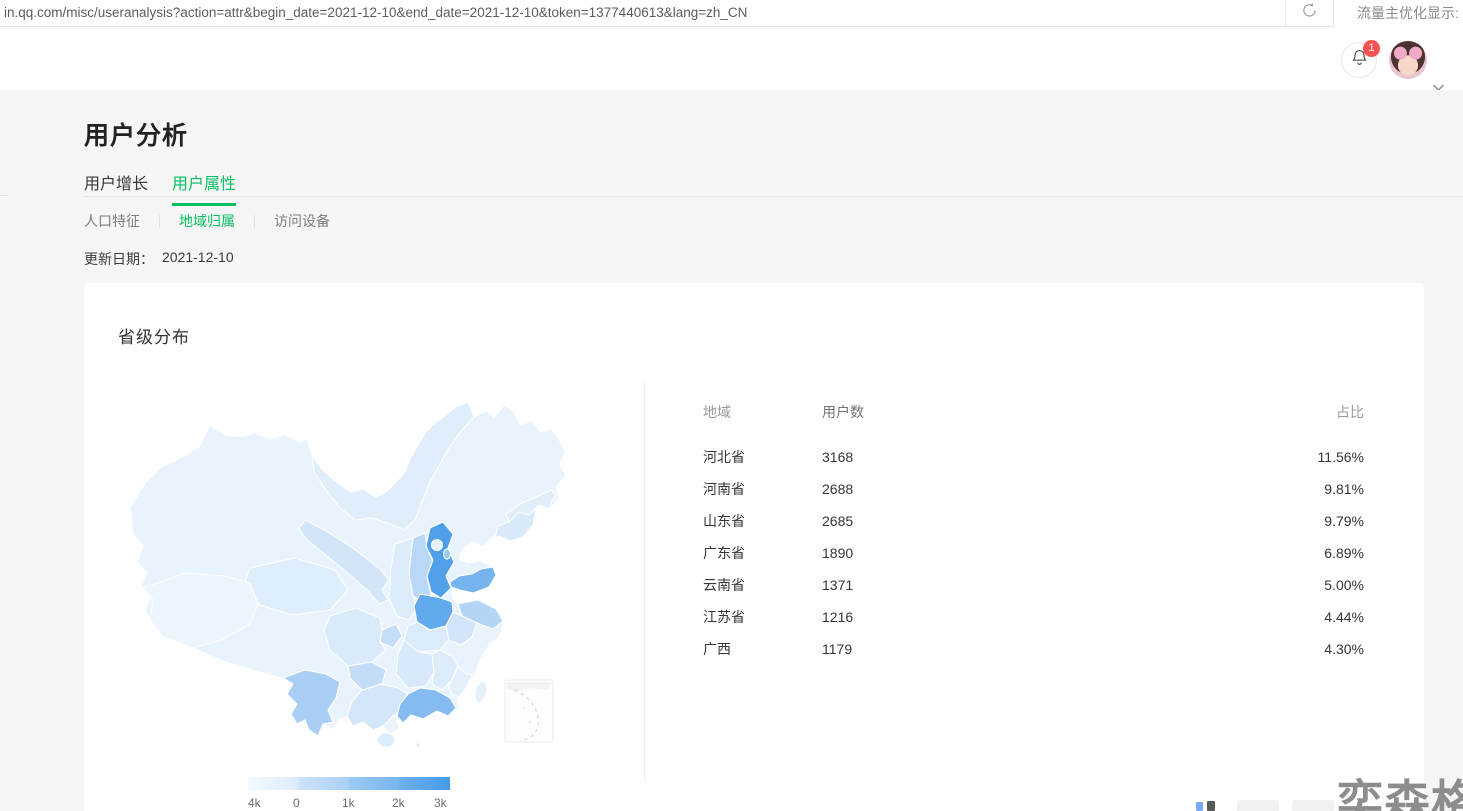 This screenshot has width=1463, height=811. What do you see at coordinates (447, 554) in the screenshot?
I see `map-tianjin` at bounding box center [447, 554].